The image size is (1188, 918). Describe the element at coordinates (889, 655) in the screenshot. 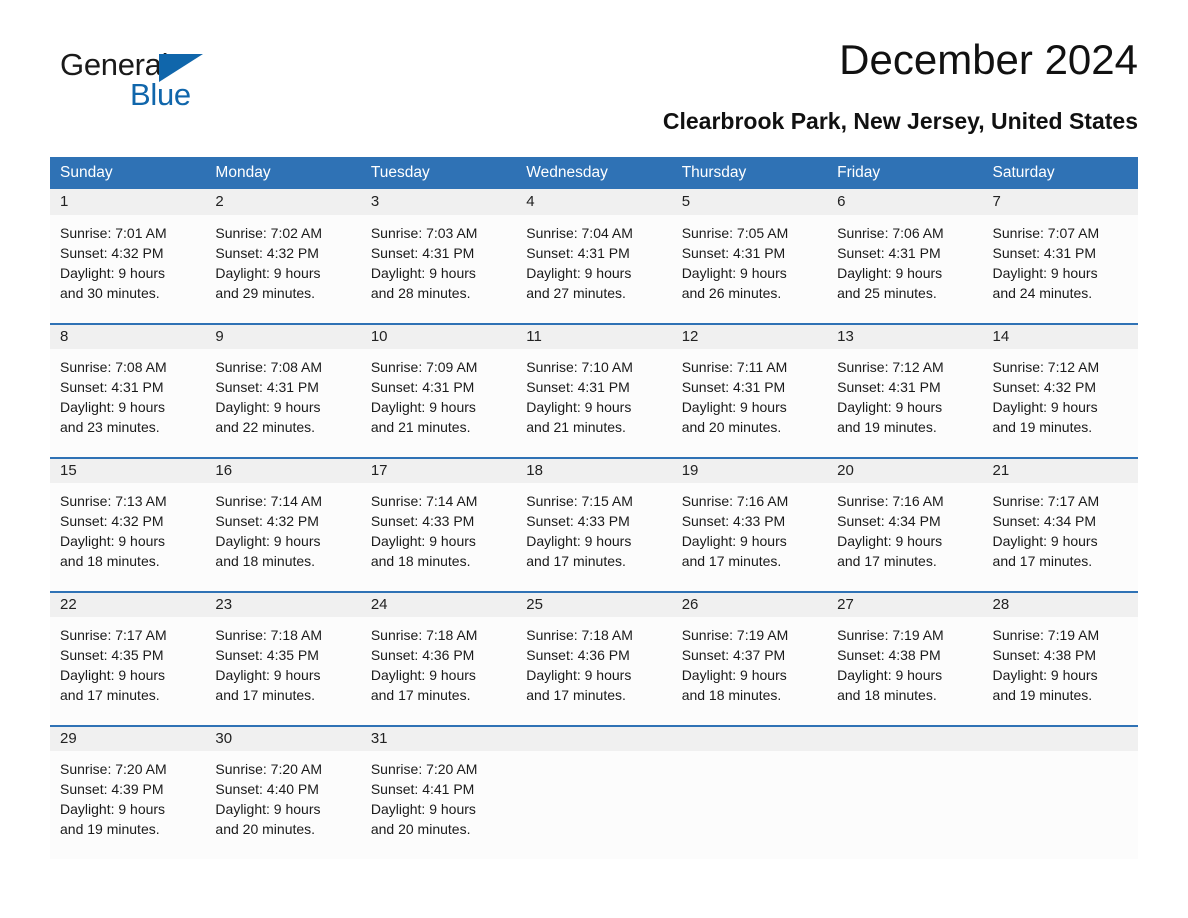

I see `sunset-text: Sunset: 4:38 PM` at that location.